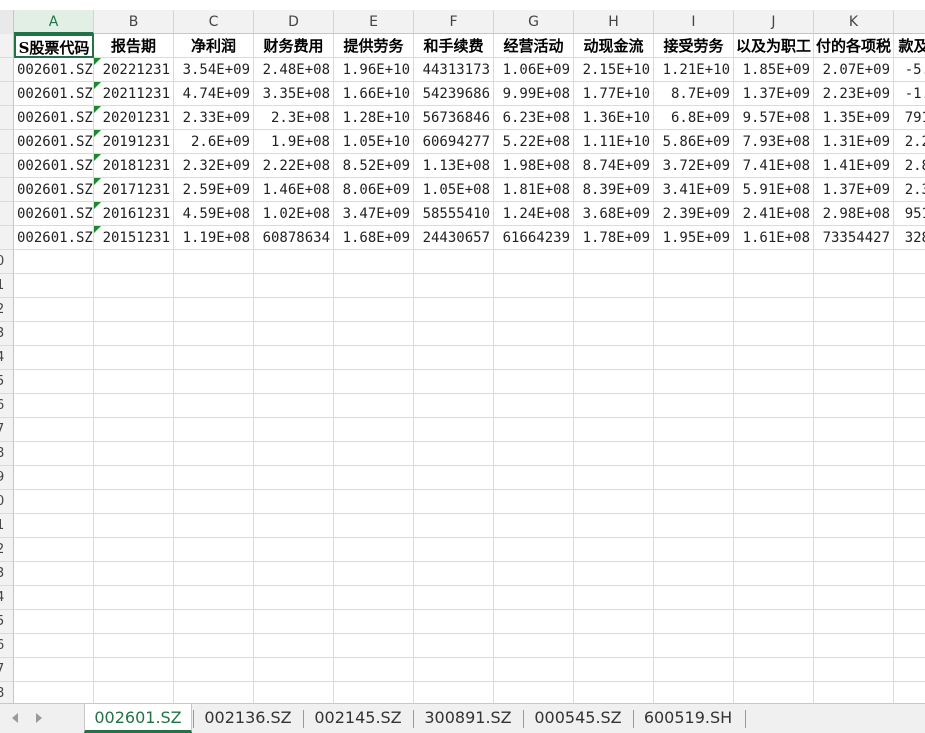  Describe the element at coordinates (54, 118) in the screenshot. I see `data-cell: 002601.SZ` at that location.